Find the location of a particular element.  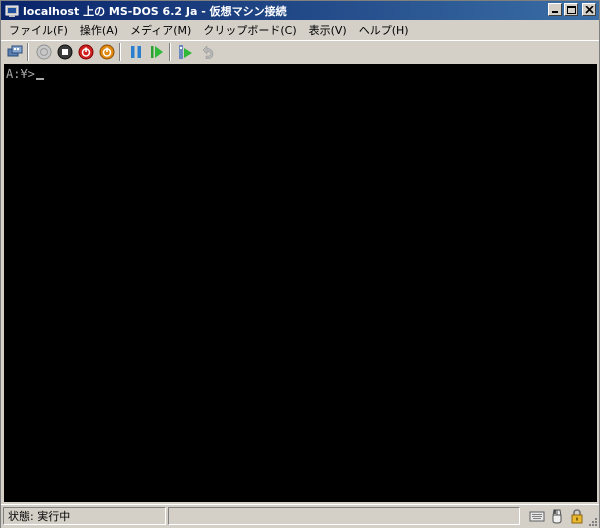

menu-clipboard: クリップボード(C) is located at coordinates (249, 30).